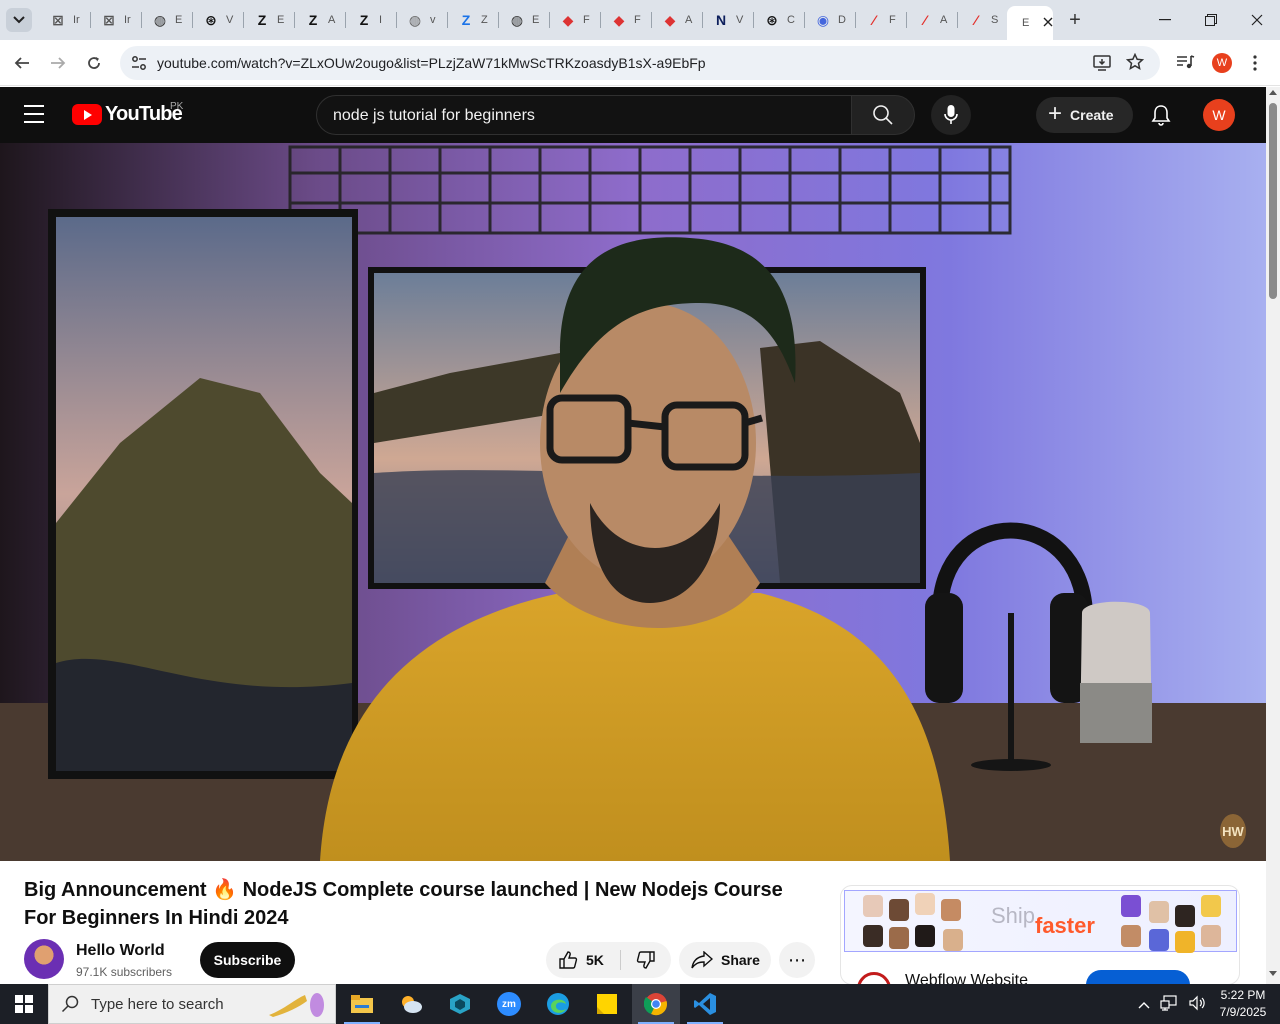  I want to click on like-count: 5K, so click(595, 960).